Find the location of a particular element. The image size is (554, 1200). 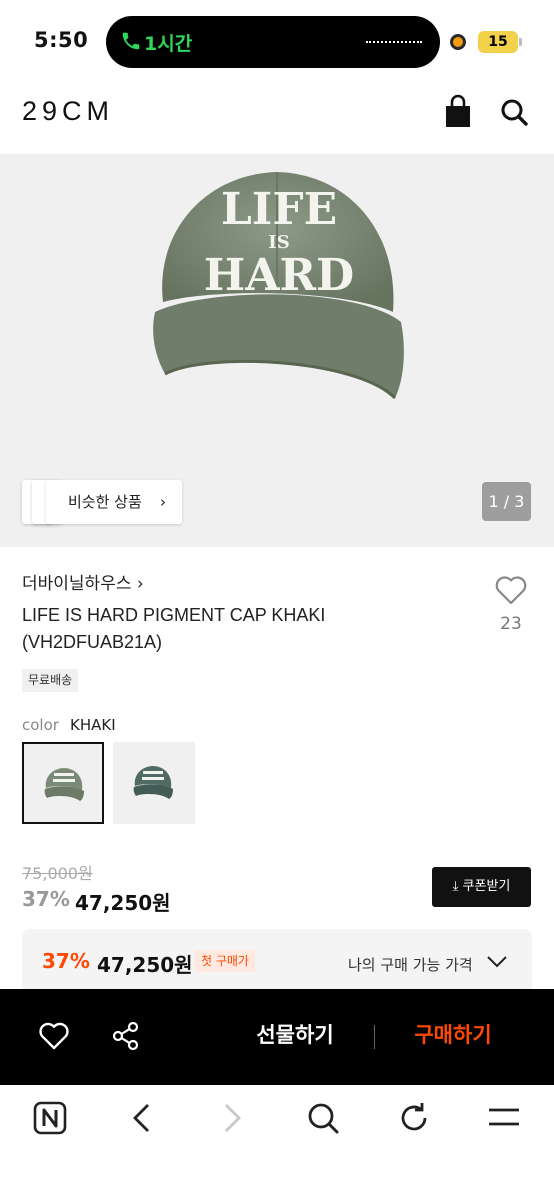

purchase-bar: 선물하기 구매하기 is located at coordinates (277, 1037).